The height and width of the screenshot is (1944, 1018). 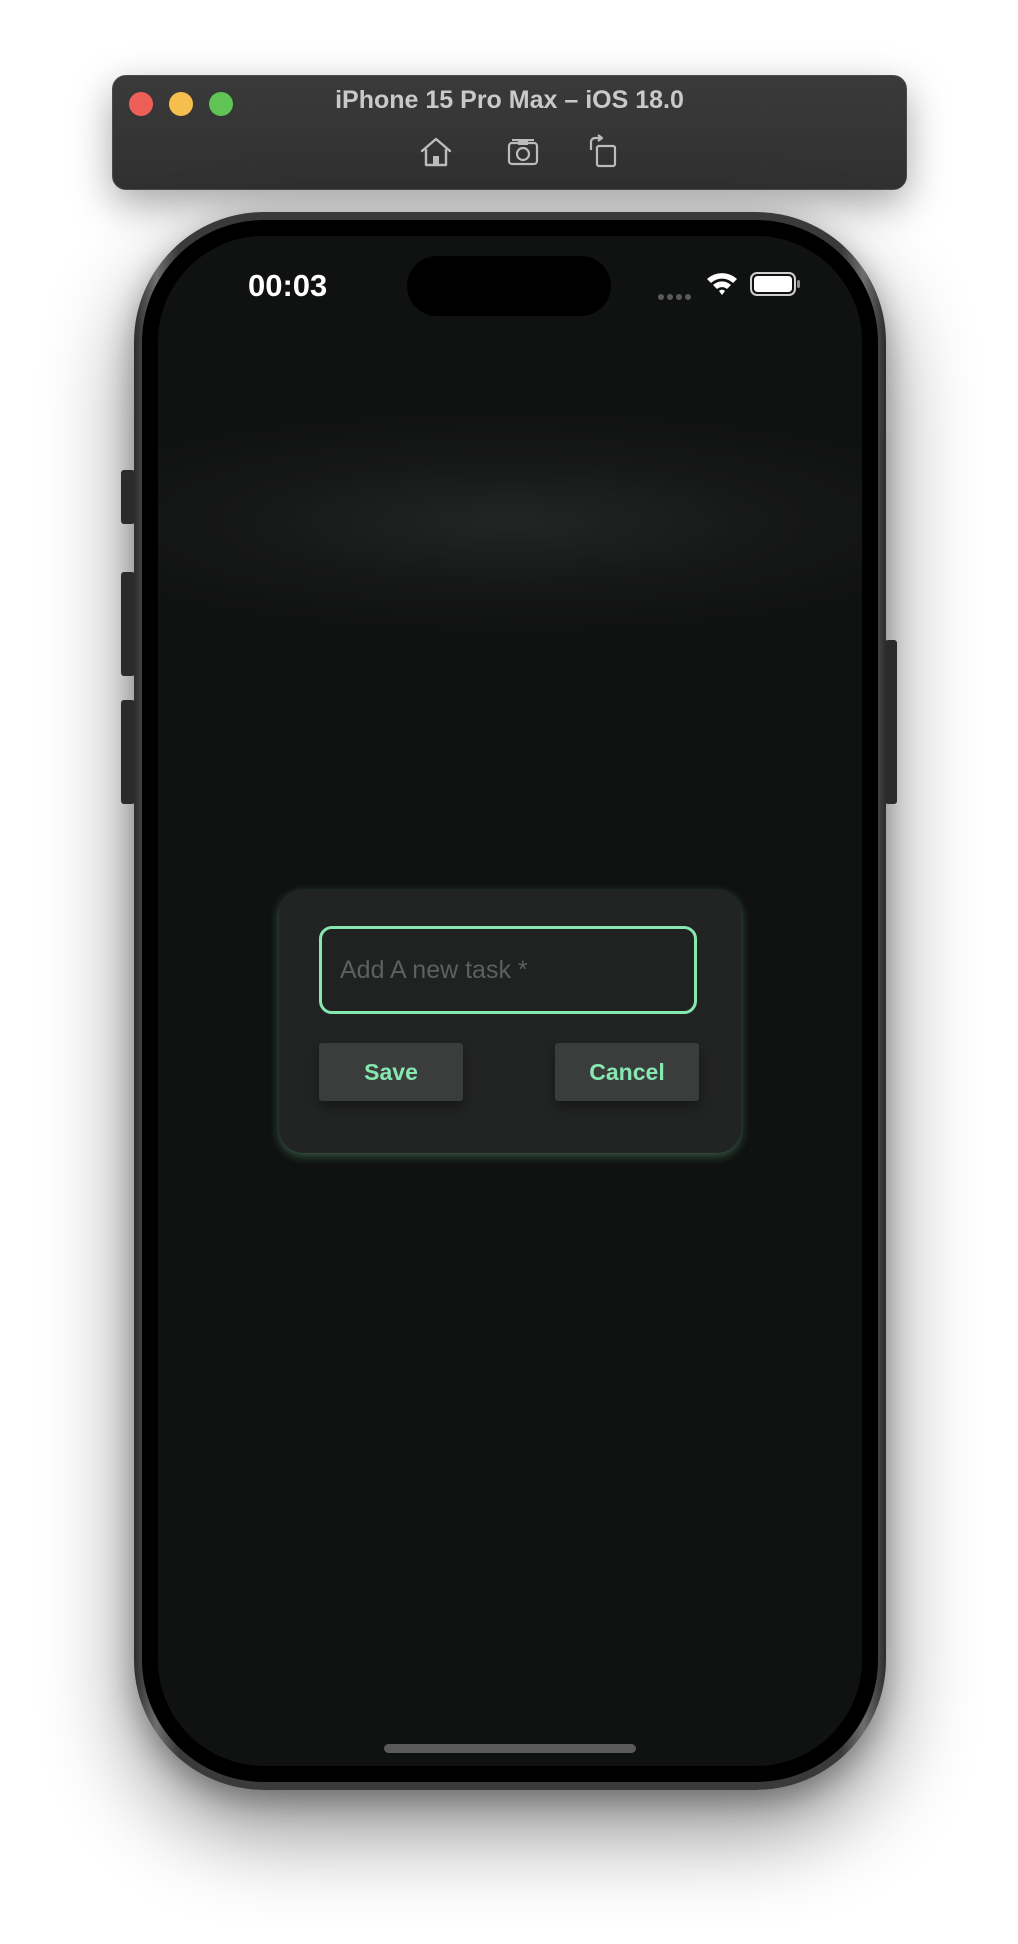 What do you see at coordinates (510, 1748) in the screenshot?
I see `home-indicator` at bounding box center [510, 1748].